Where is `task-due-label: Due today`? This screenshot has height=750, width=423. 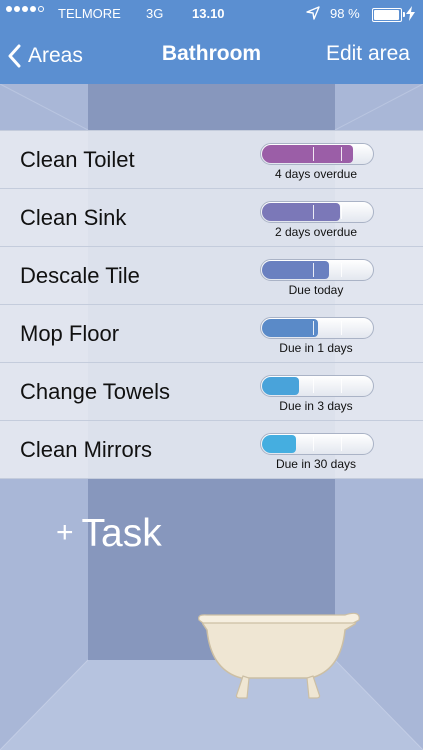
task-due-label: Due today is located at coordinates (316, 290).